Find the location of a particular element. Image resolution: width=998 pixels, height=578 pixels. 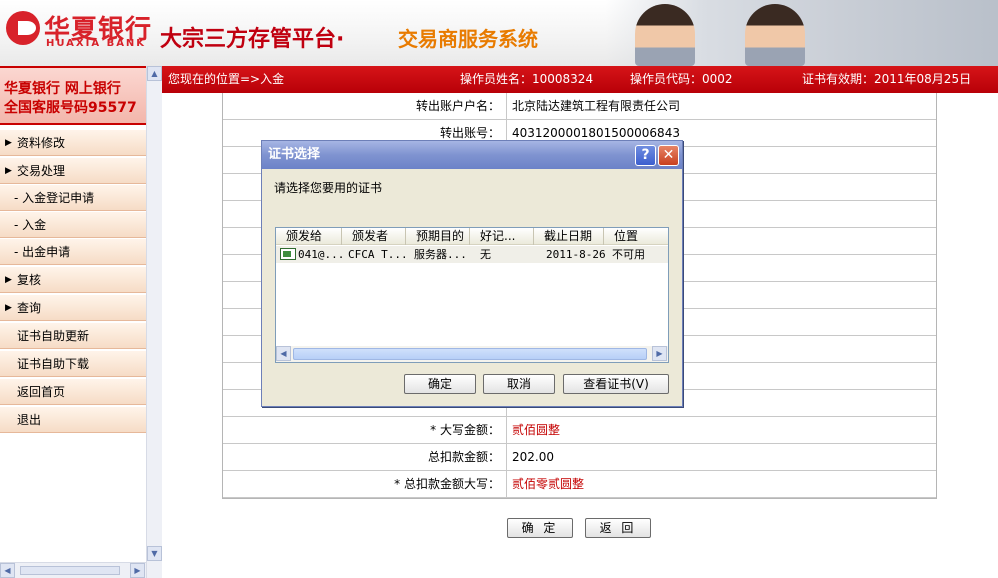

column-header-issued-to: 颁发给 is located at coordinates (309, 236).